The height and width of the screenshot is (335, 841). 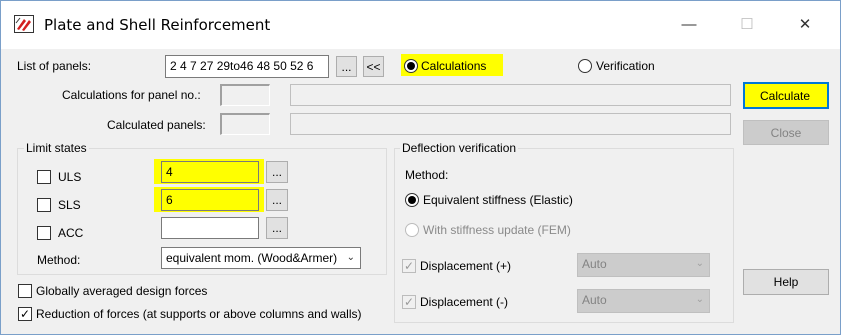 I want to click on close-button: Close, so click(x=786, y=132).